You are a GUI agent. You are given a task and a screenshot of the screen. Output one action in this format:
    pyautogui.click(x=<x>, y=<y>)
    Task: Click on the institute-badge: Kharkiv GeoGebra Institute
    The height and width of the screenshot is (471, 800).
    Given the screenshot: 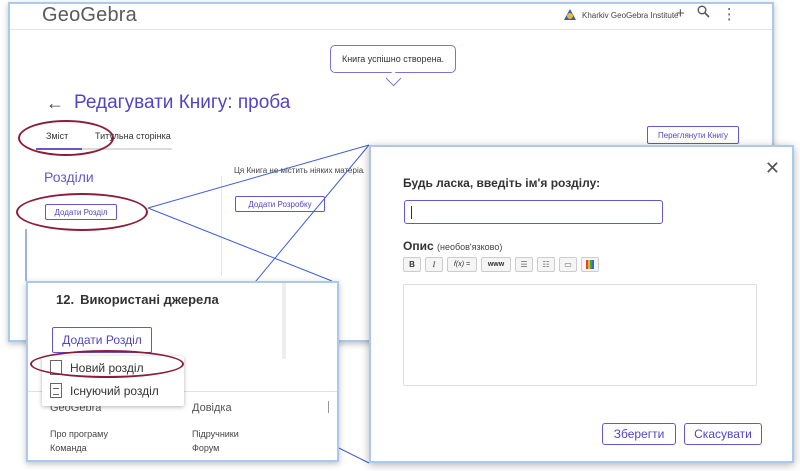 What is the action you would take?
    pyautogui.click(x=620, y=15)
    